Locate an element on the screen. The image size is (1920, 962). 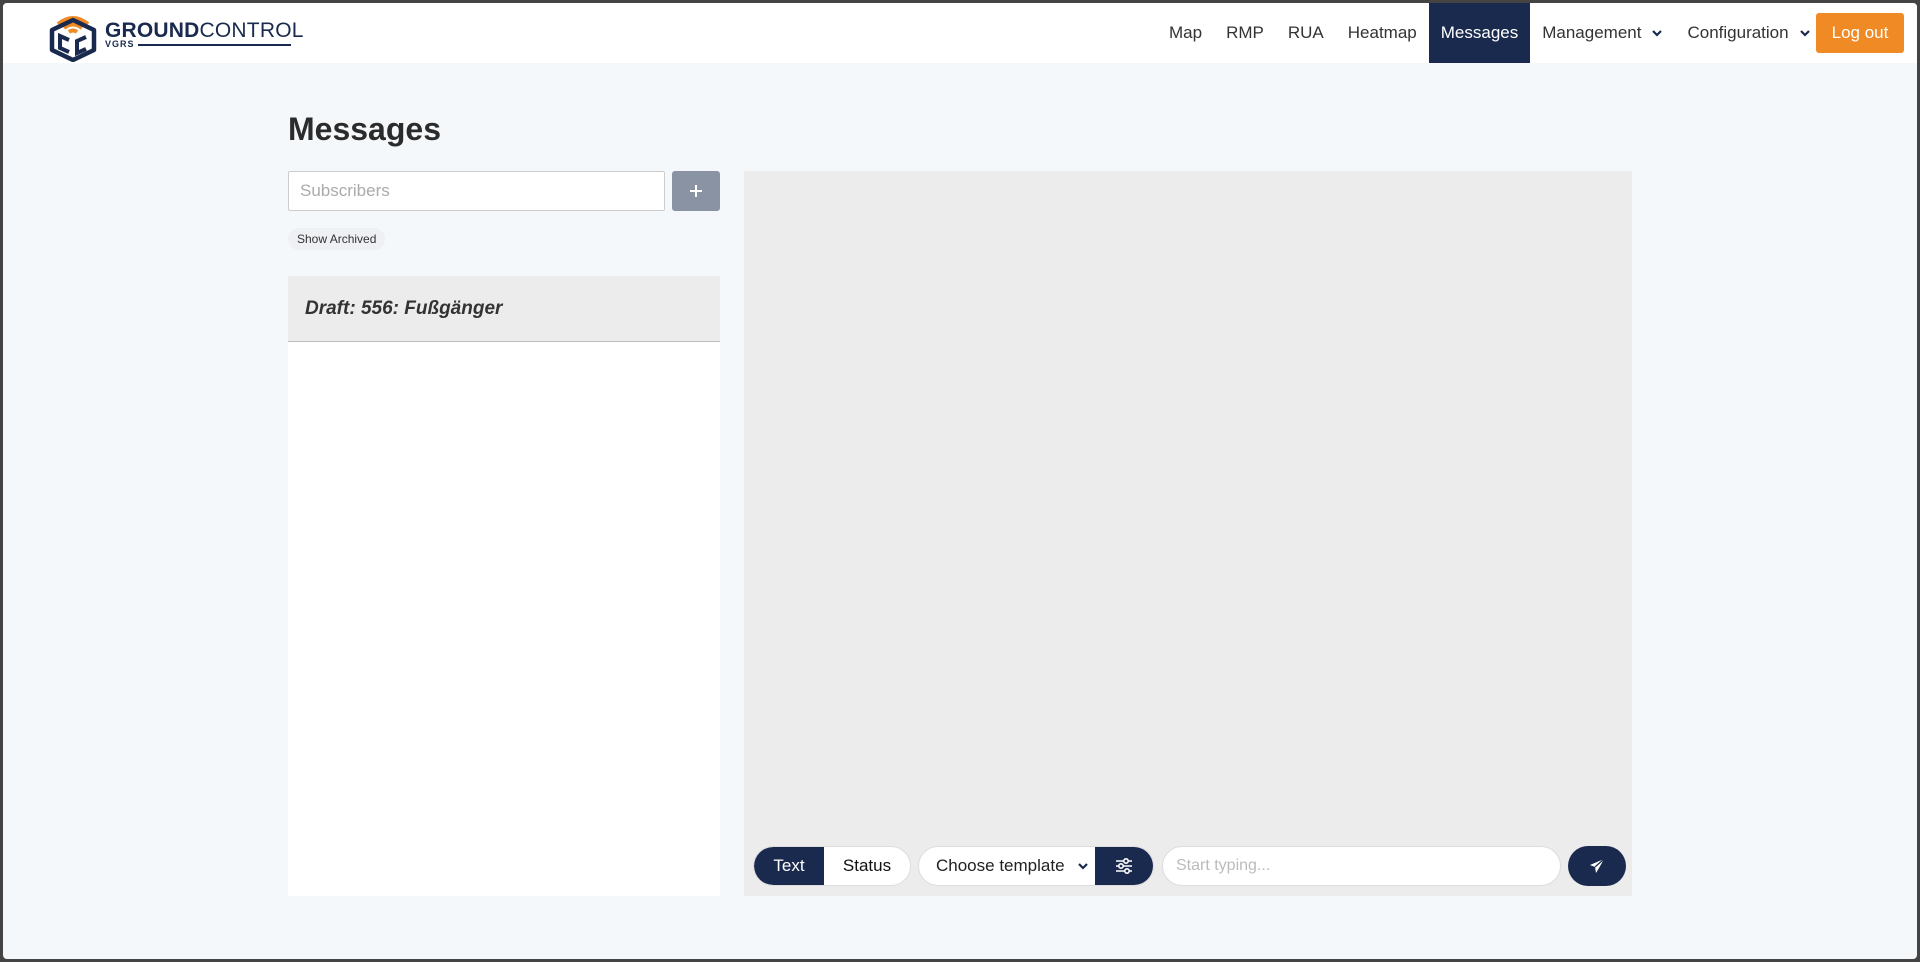
logout-button: Log out is located at coordinates (1860, 33).